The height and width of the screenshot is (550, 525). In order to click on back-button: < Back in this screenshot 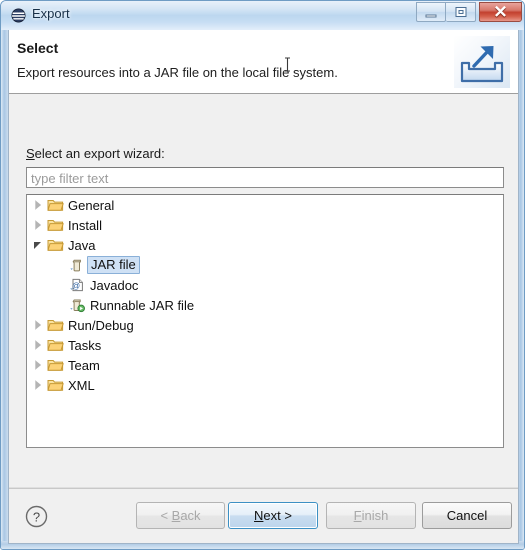, I will do `click(180, 515)`.